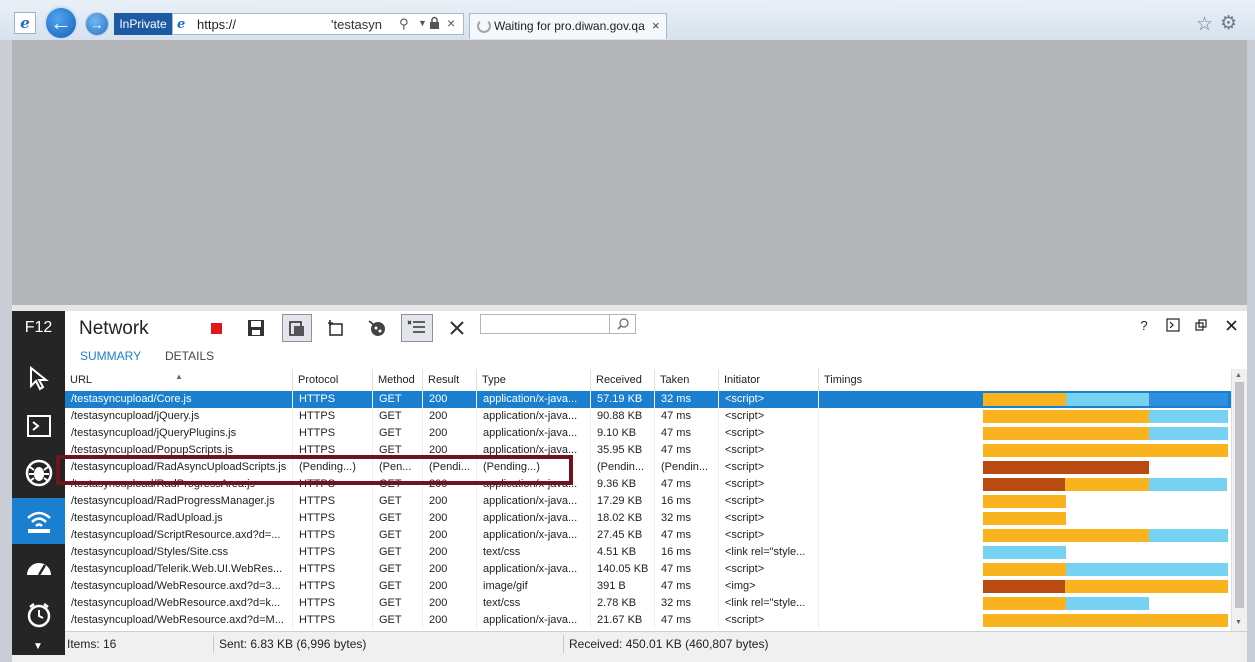 This screenshot has width=1255, height=662. Describe the element at coordinates (377, 328) in the screenshot. I see `clear-cookies-button` at that location.